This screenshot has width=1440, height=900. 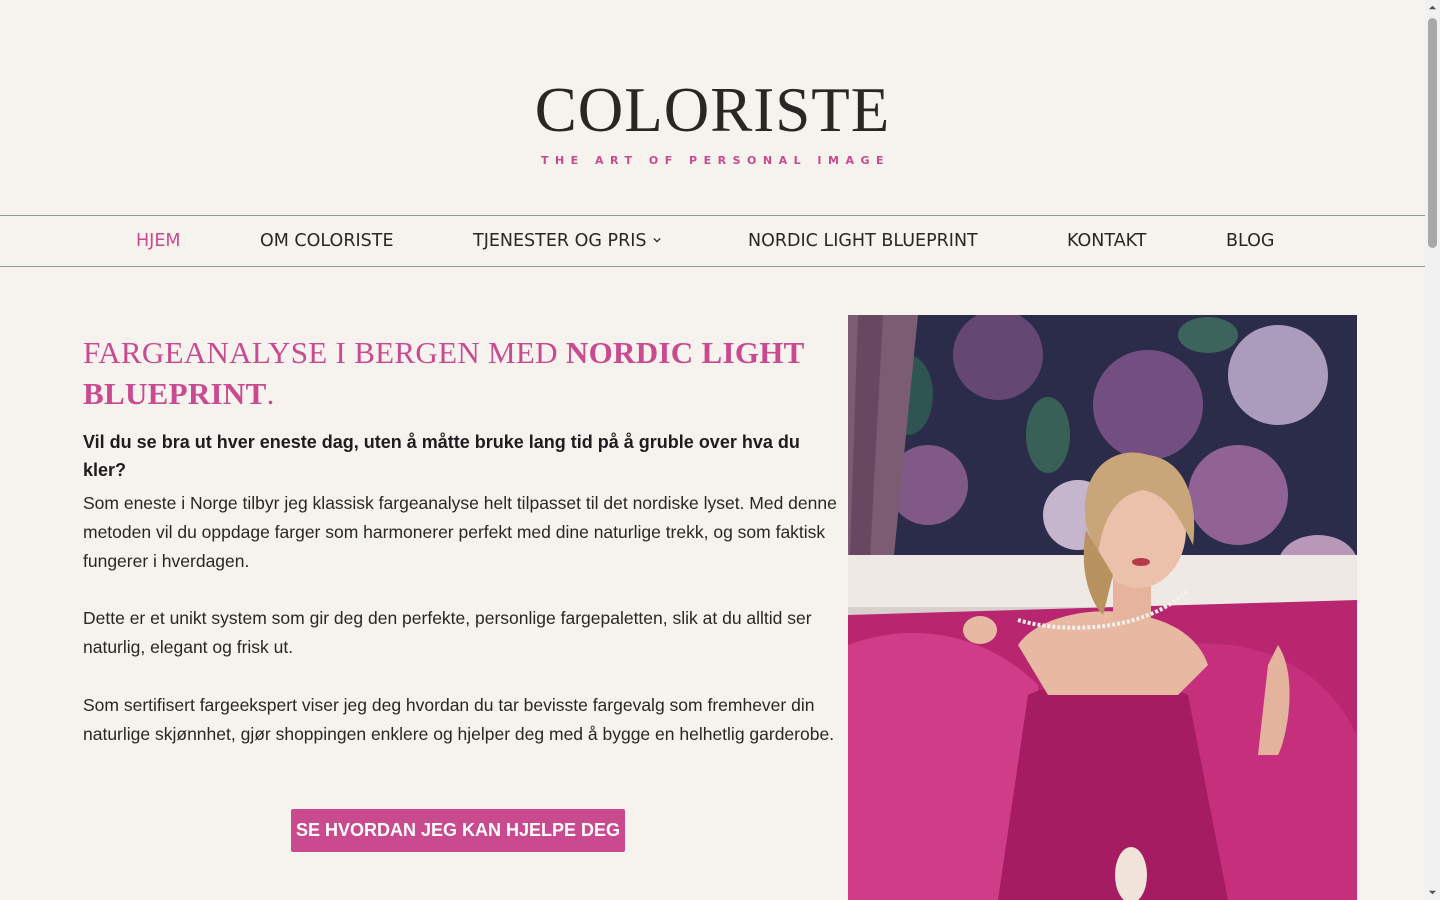 I want to click on nav-item-tjenester-og-pris: TJENESTER OG PRIS, so click(x=567, y=241).